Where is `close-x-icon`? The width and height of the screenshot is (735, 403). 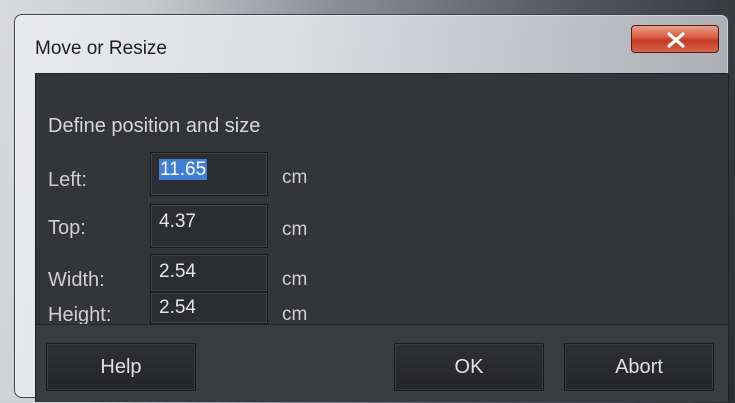
close-x-icon is located at coordinates (676, 40).